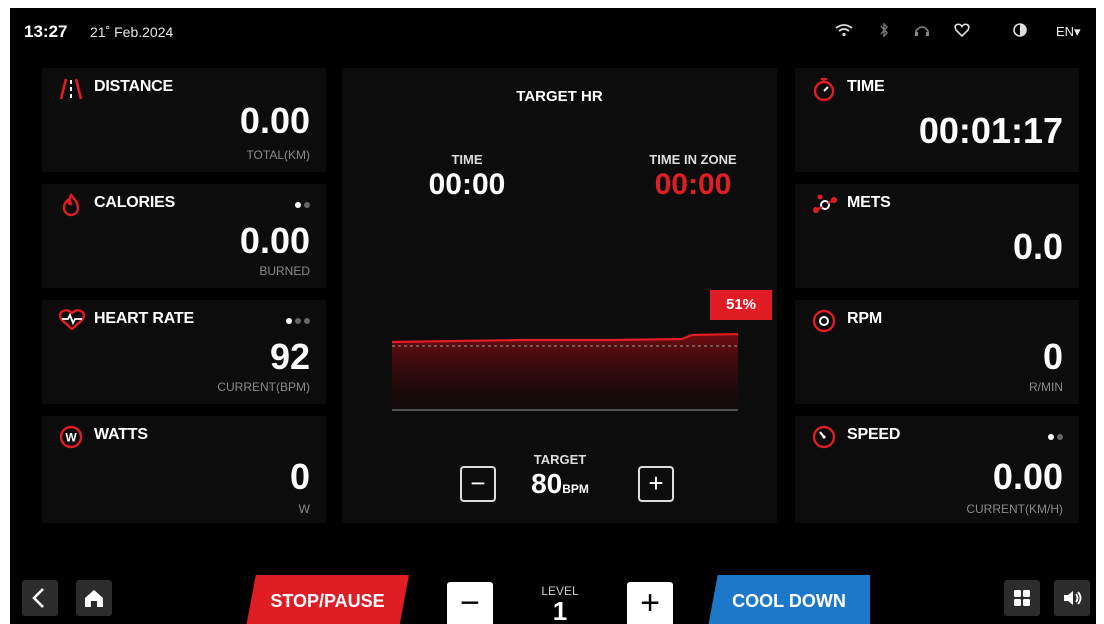  Describe the element at coordinates (547, 483) in the screenshot. I see `target-number: 80` at that location.